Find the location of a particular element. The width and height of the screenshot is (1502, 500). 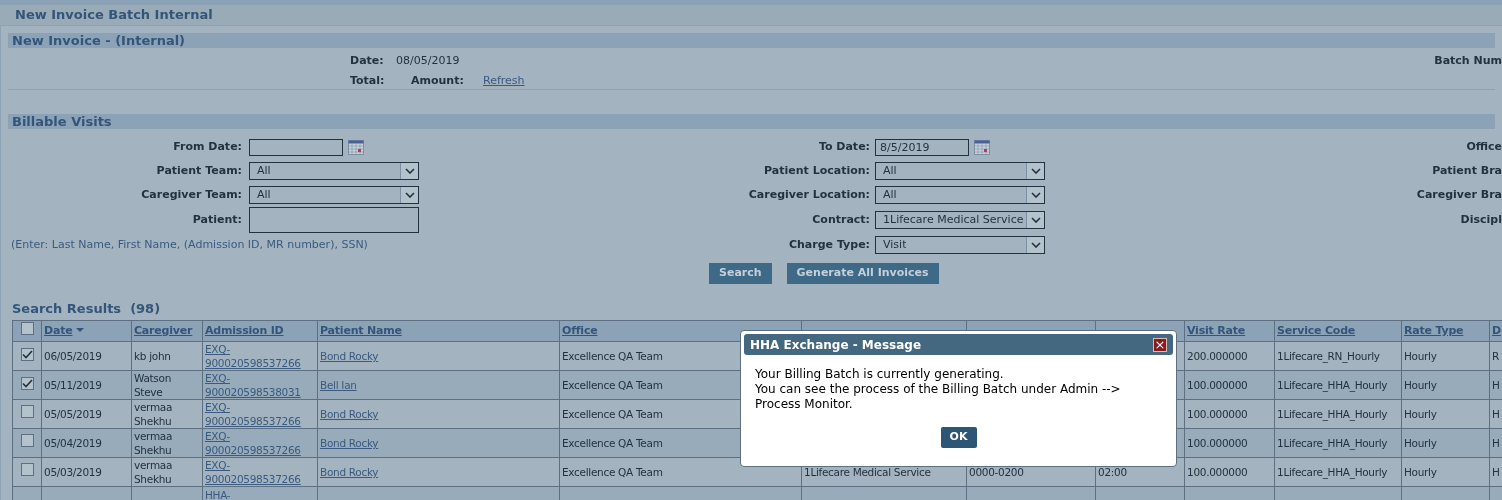

refresh-link: Refresh is located at coordinates (504, 81).